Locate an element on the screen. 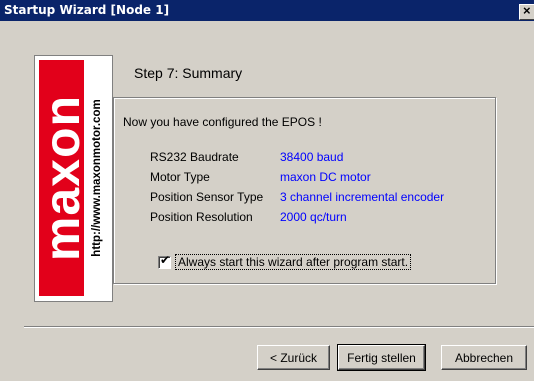  summary-label-baudrate: RS232 Baudrate is located at coordinates (194, 157).